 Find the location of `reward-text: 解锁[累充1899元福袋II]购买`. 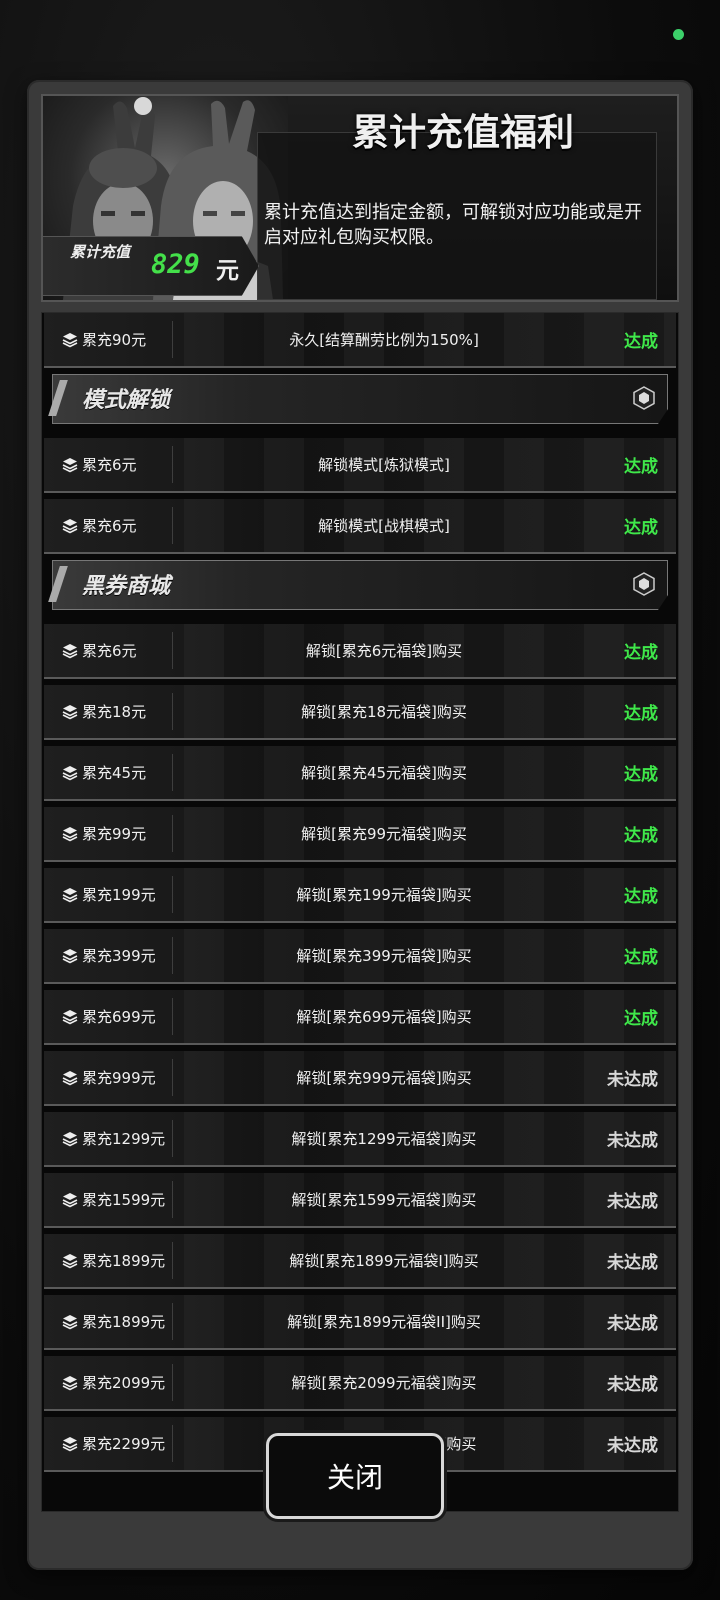

reward-text: 解锁[累充1899元福袋II]购买 is located at coordinates (384, 1322).